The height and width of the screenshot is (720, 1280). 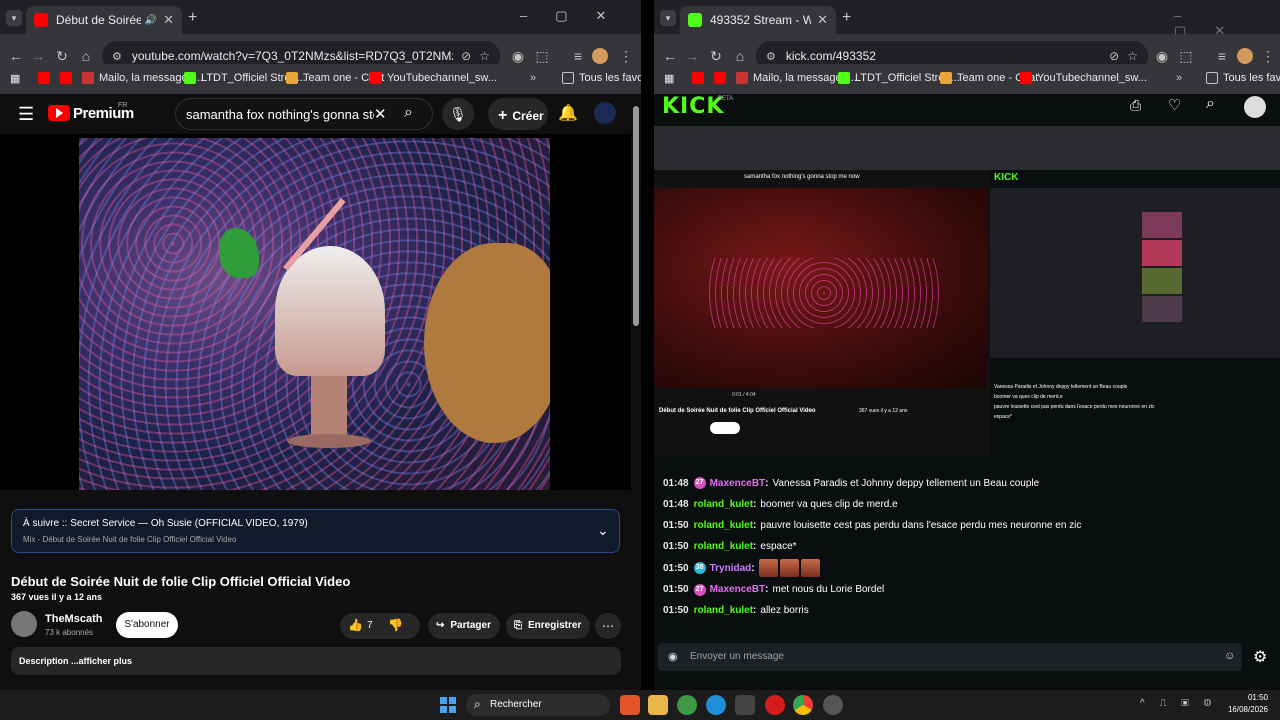 What do you see at coordinates (1253, 697) in the screenshot?
I see `clock-time: 01:50` at bounding box center [1253, 697].